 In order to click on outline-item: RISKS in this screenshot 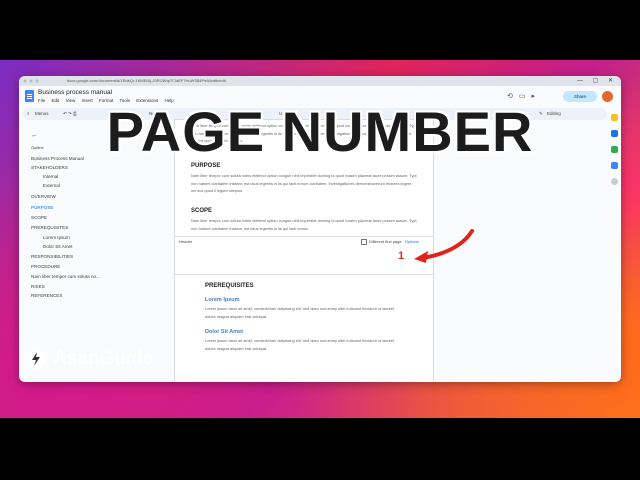, I will do `click(38, 286)`.